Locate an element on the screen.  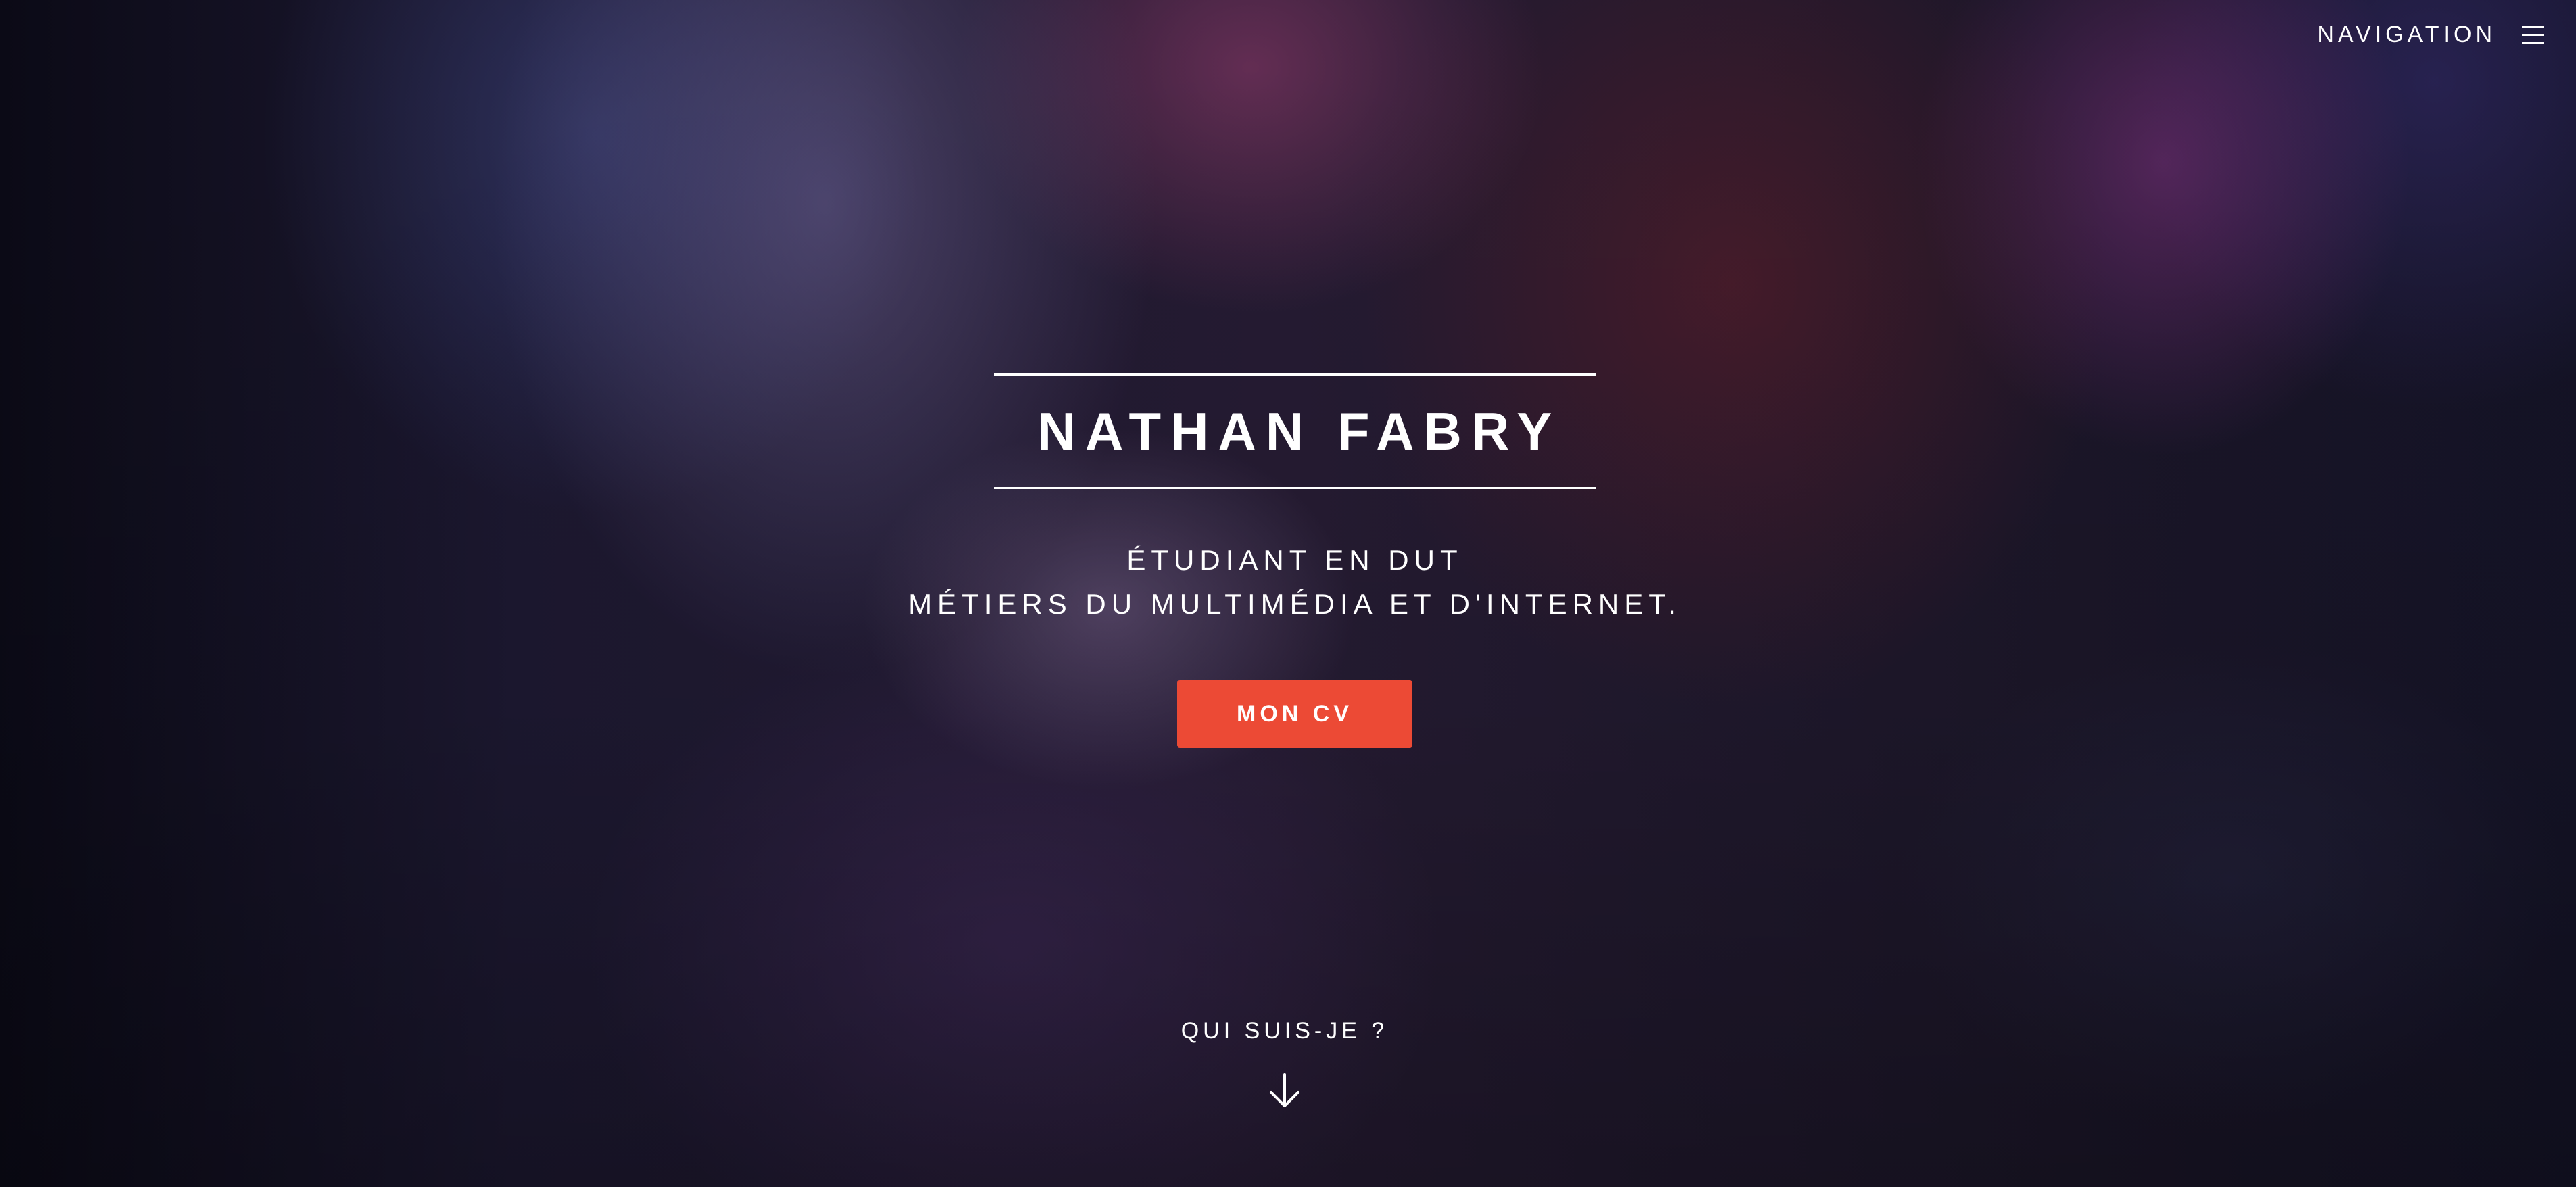
arrow-down-icon is located at coordinates (1284, 1091).